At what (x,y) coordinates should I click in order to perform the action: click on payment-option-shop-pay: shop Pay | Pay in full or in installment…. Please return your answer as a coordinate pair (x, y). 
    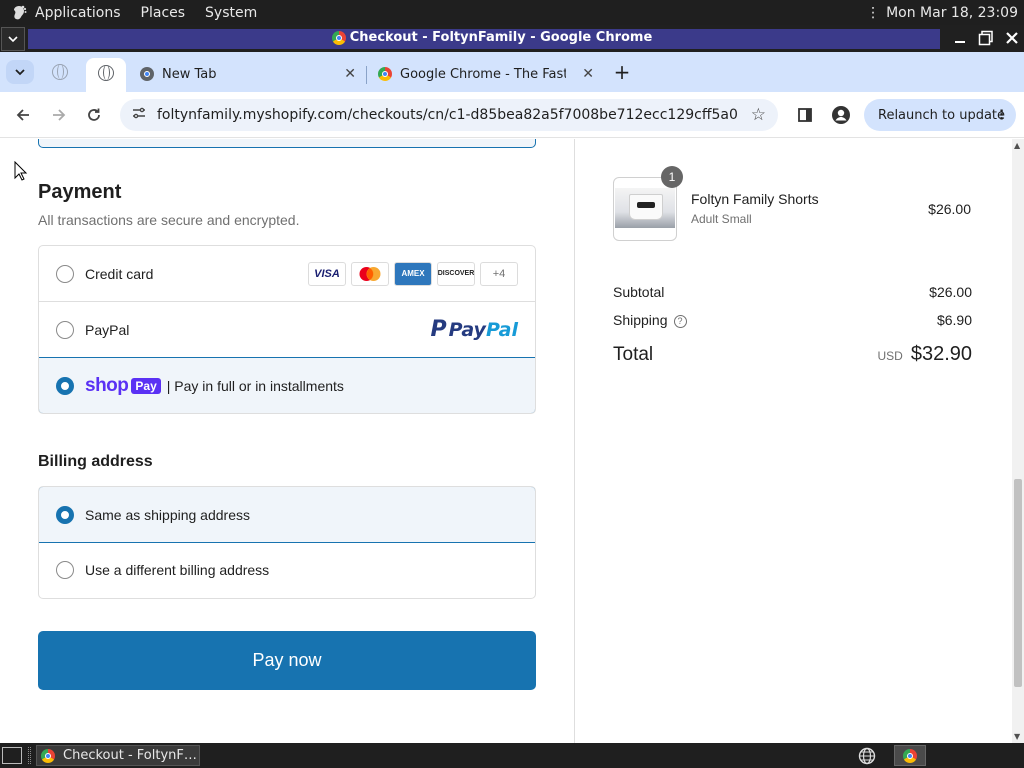
    Looking at the image, I should click on (287, 385).